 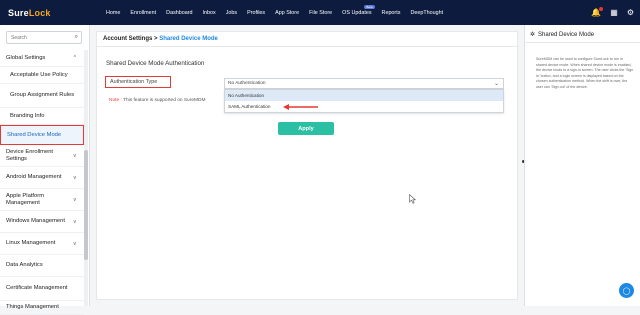 I want to click on sidebar-item-linux-management: Linux Management v, so click(x=42, y=244).